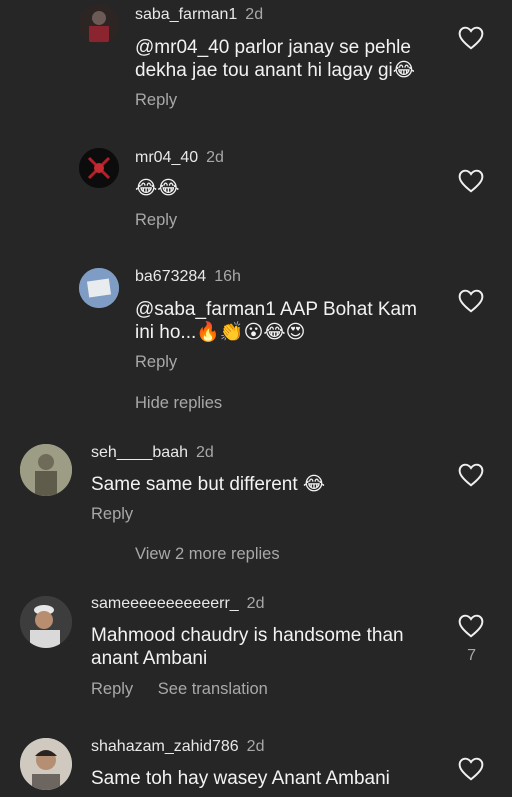 The width and height of the screenshot is (512, 797). I want to click on comment-username: saba_farman1 2d, so click(199, 15).